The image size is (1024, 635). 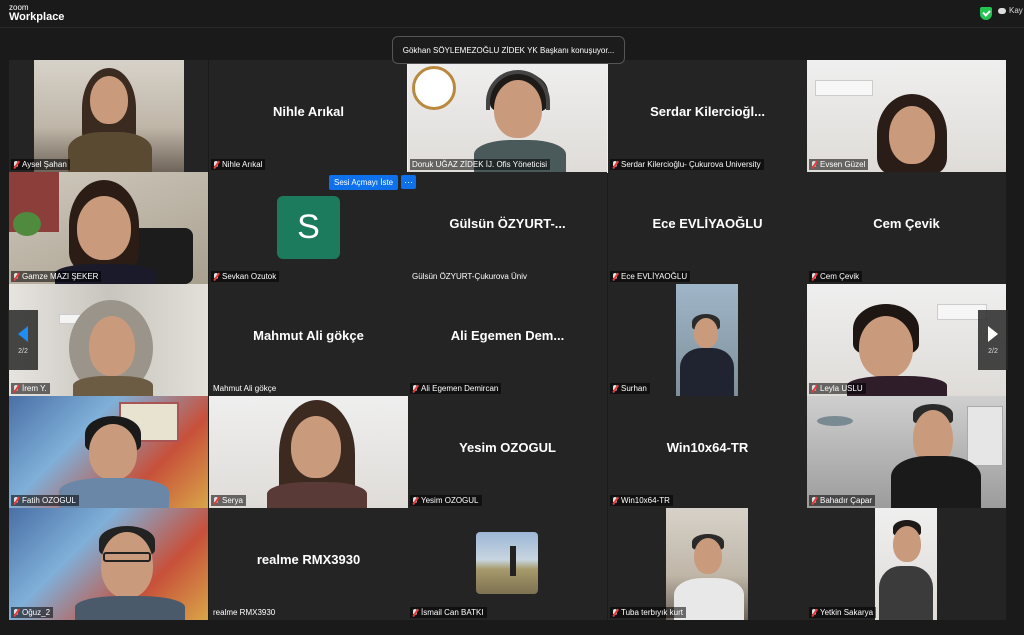 I want to click on participant-tile: Oğuz_2, so click(x=108, y=564).